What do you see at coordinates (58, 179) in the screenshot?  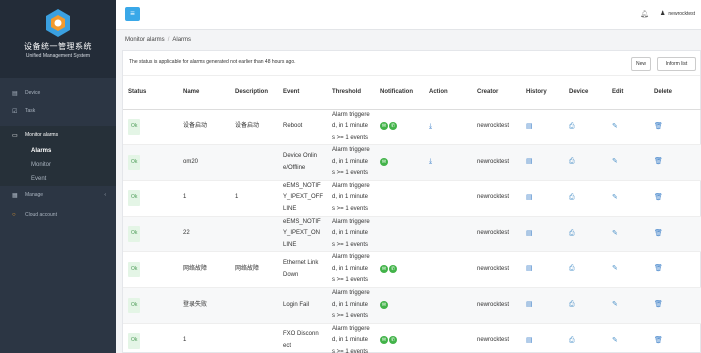 I see `sidebar-subitem-event: Event` at bounding box center [58, 179].